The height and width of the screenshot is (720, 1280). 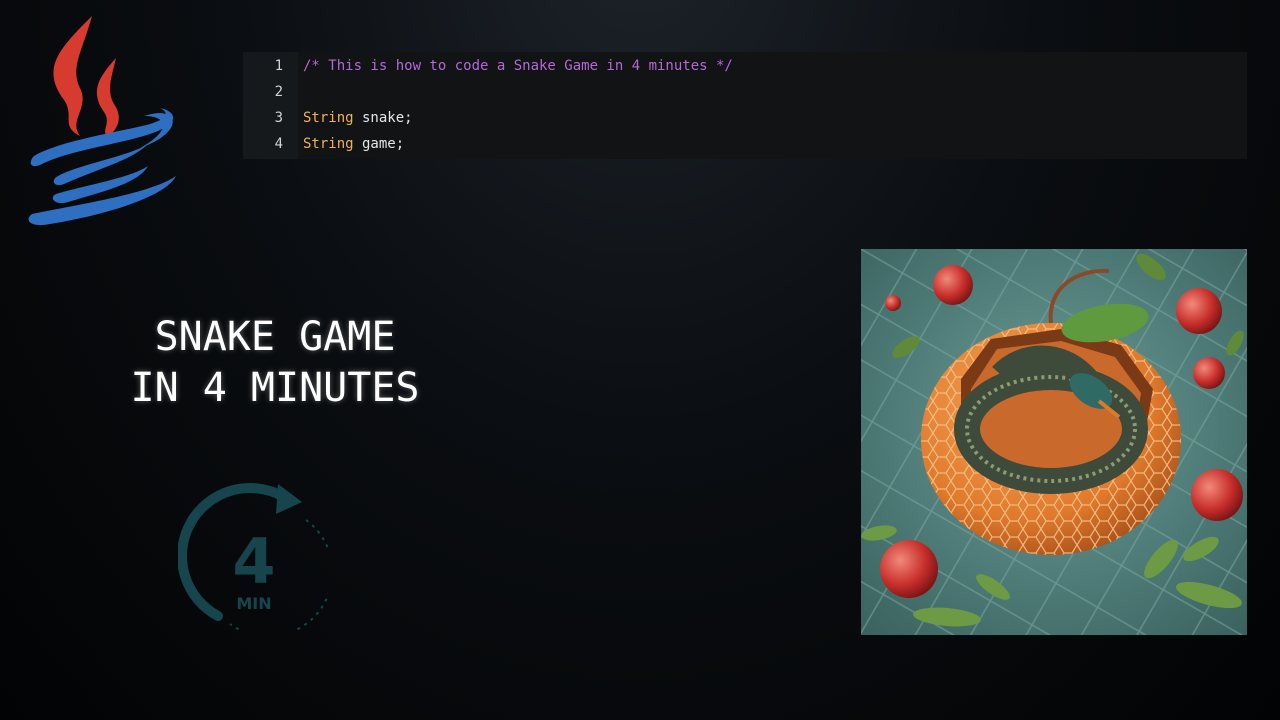 I want to click on code-line: 4 String game;, so click(x=745, y=144).